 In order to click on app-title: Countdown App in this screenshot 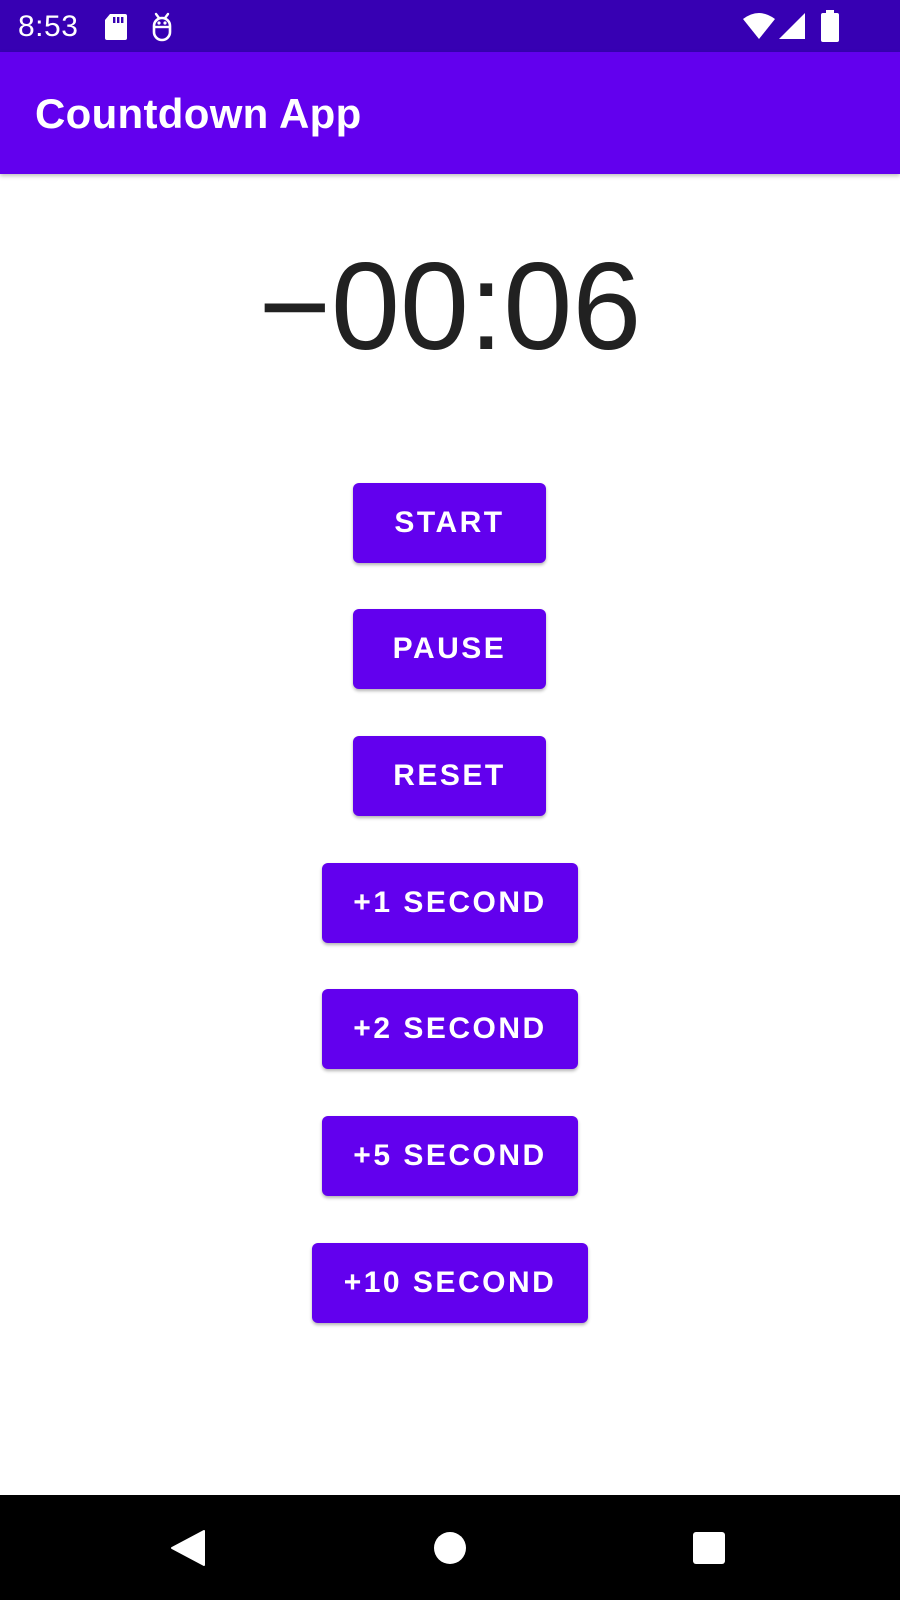, I will do `click(198, 113)`.